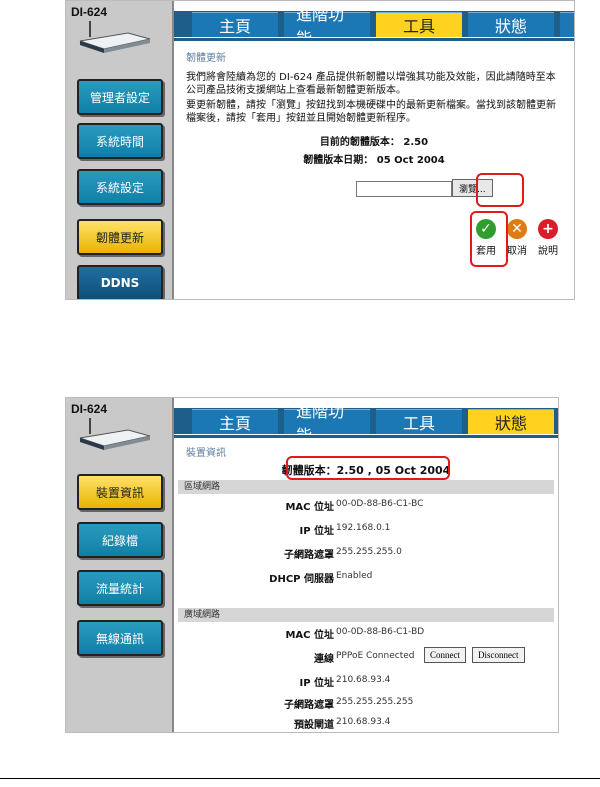 The width and height of the screenshot is (600, 787). I want to click on lan-mac-label: MAC 位址, so click(309, 507).